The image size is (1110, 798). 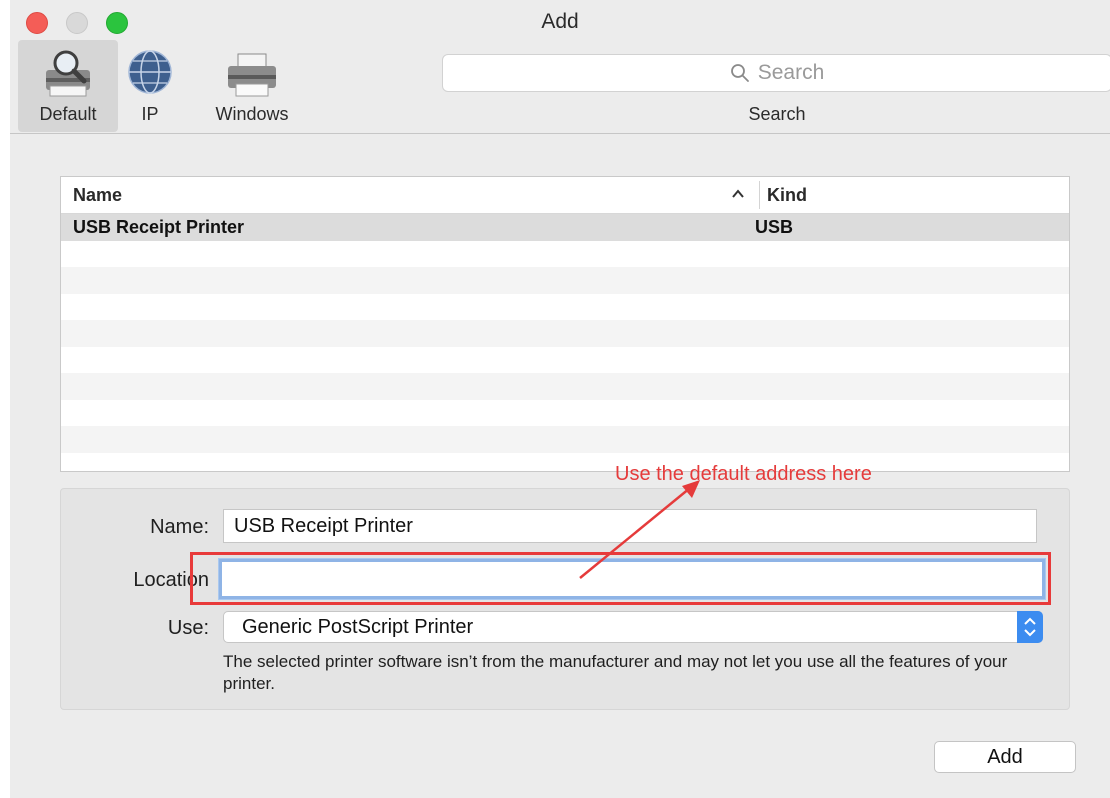 What do you see at coordinates (739, 73) in the screenshot?
I see `search-icon` at bounding box center [739, 73].